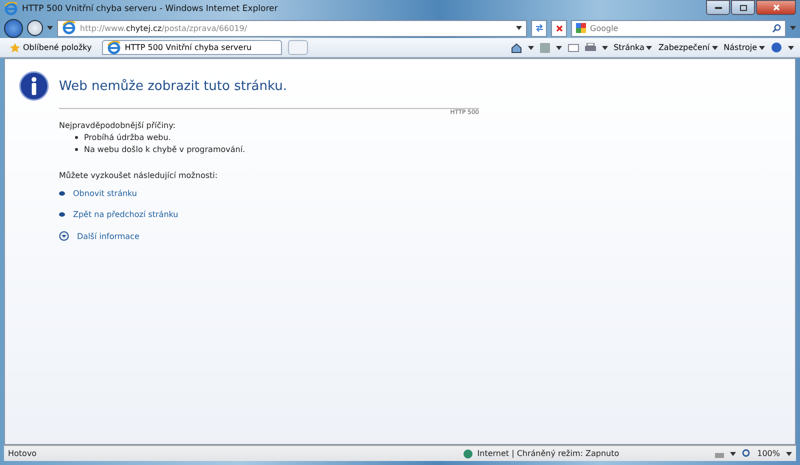 The image size is (800, 465). I want to click on error-heading: Web nemůže zobrazit tuto stránku., so click(173, 86).